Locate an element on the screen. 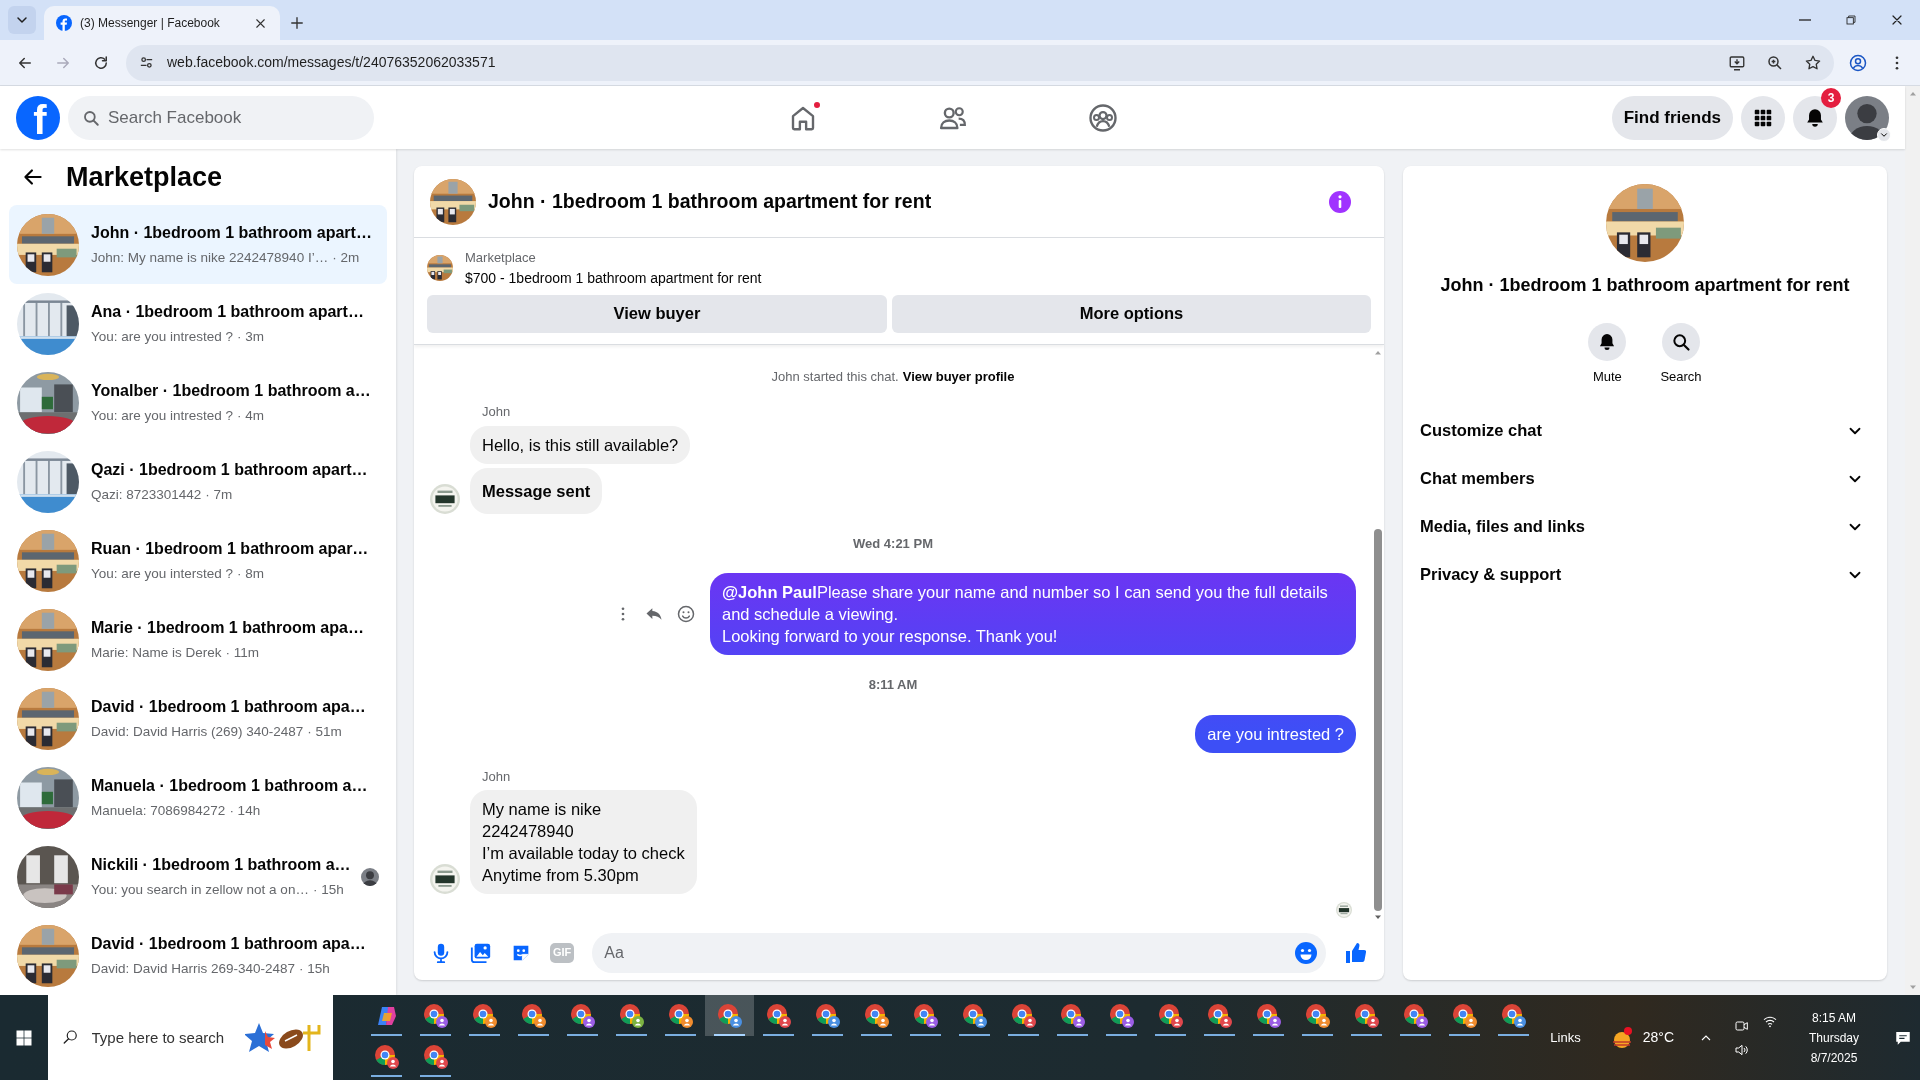  more-options-button: More options is located at coordinates (1131, 313).